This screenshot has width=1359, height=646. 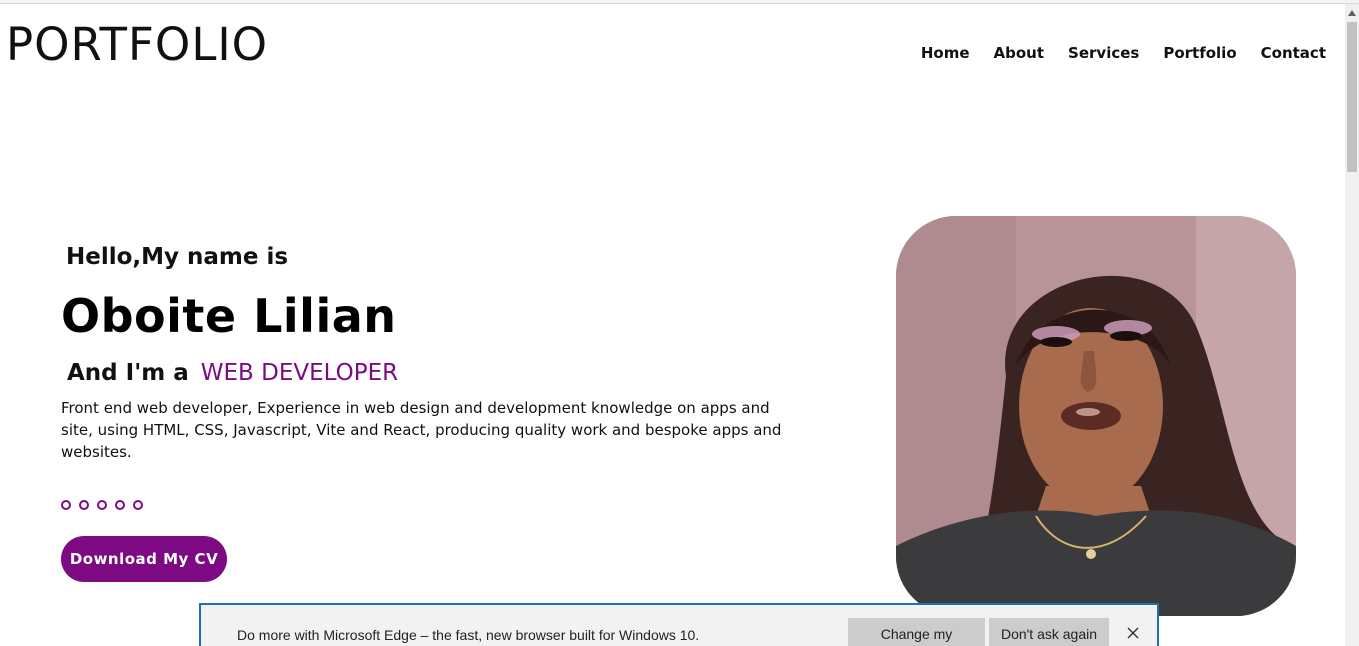 I want to click on role-highlight: WEB DEVELOPER, so click(x=299, y=373).